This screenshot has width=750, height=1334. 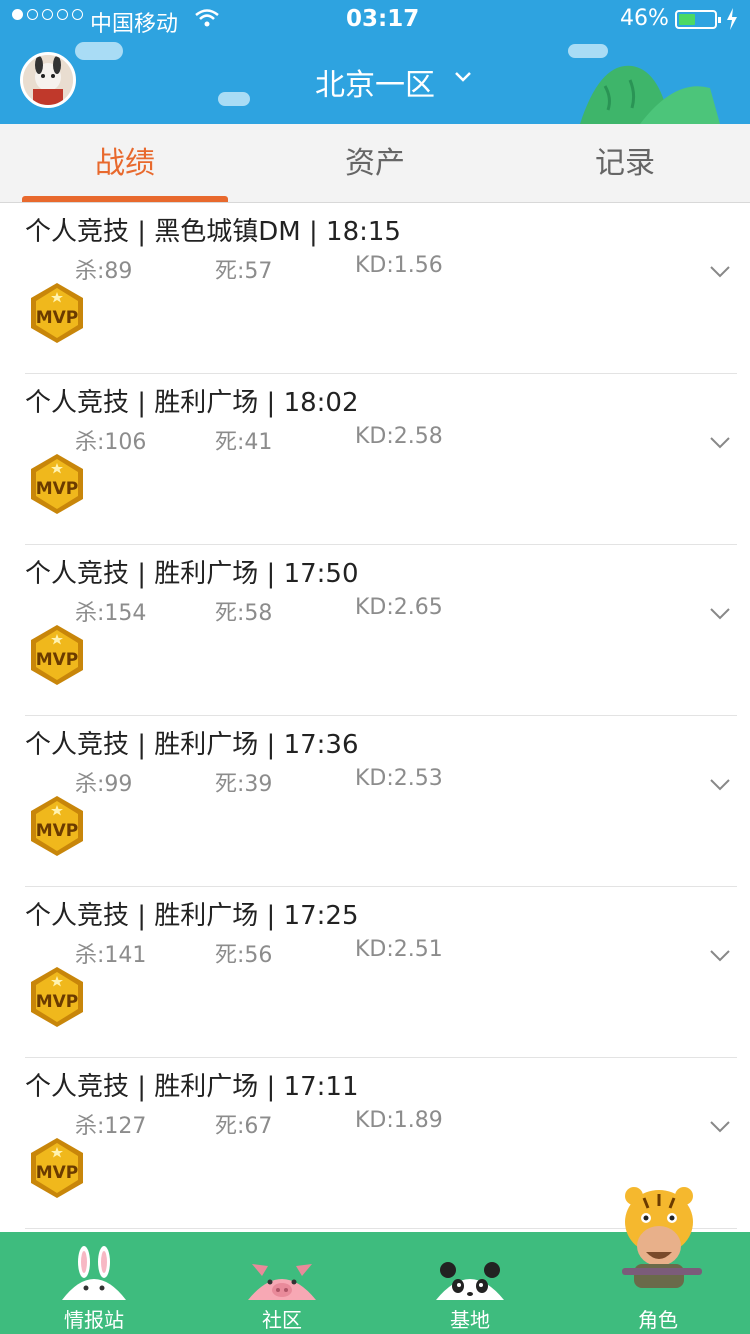 I want to click on tab-assets: 资产, so click(x=375, y=163).